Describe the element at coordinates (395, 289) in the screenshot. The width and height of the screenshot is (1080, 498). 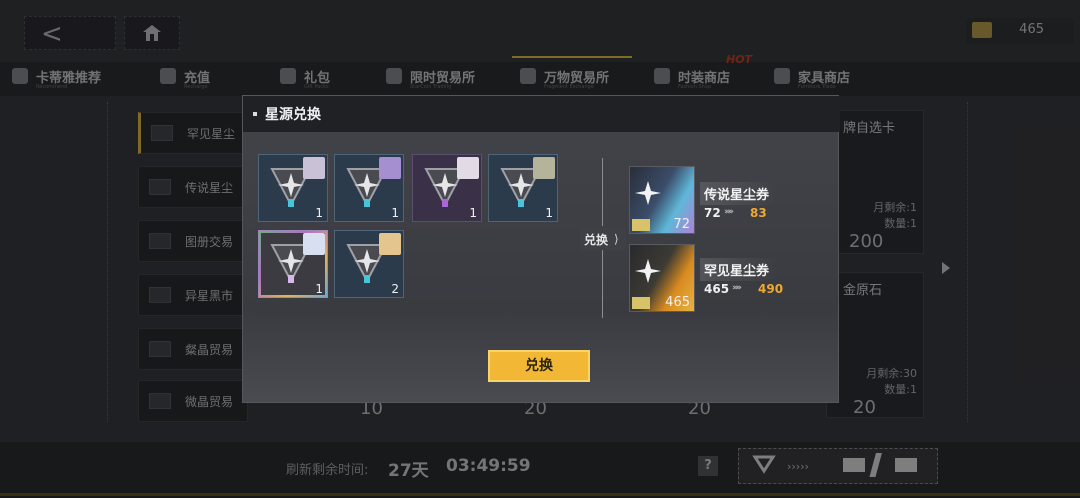
I see `fragment-qty: 2` at that location.